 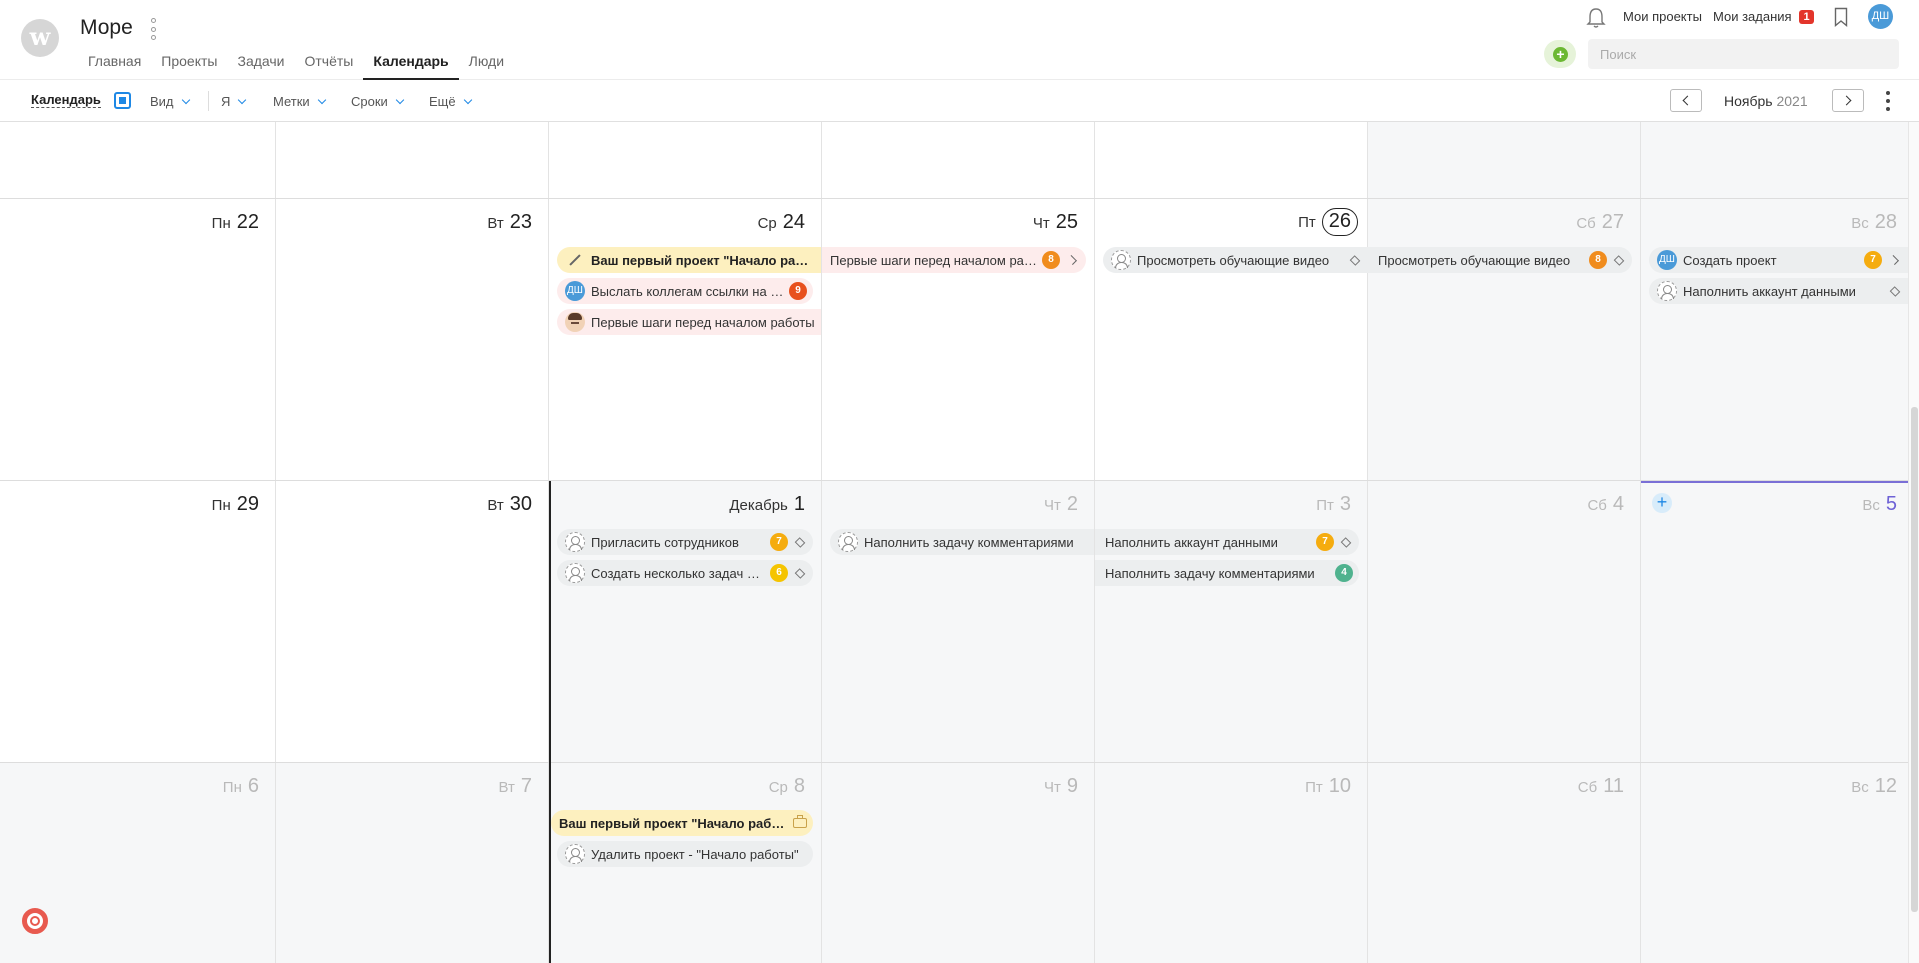 I want to click on day-label: Чт 9, so click(x=1061, y=786).